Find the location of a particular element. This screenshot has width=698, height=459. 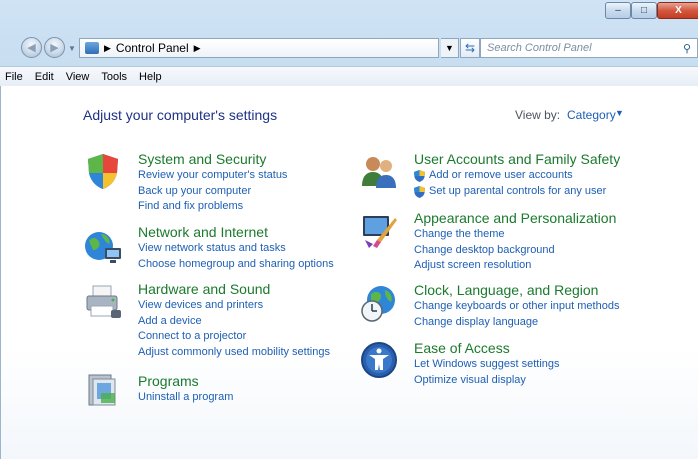

search-input: Search Control Panel ⚲ is located at coordinates (589, 48).